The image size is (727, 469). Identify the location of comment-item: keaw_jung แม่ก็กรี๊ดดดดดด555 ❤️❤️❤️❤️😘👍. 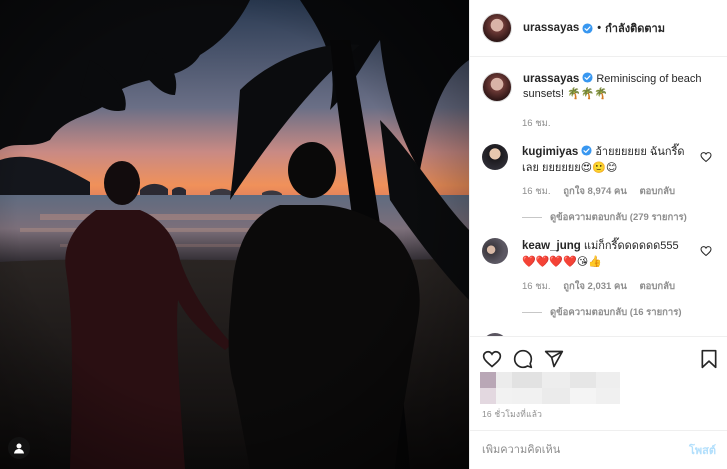
(600, 254).